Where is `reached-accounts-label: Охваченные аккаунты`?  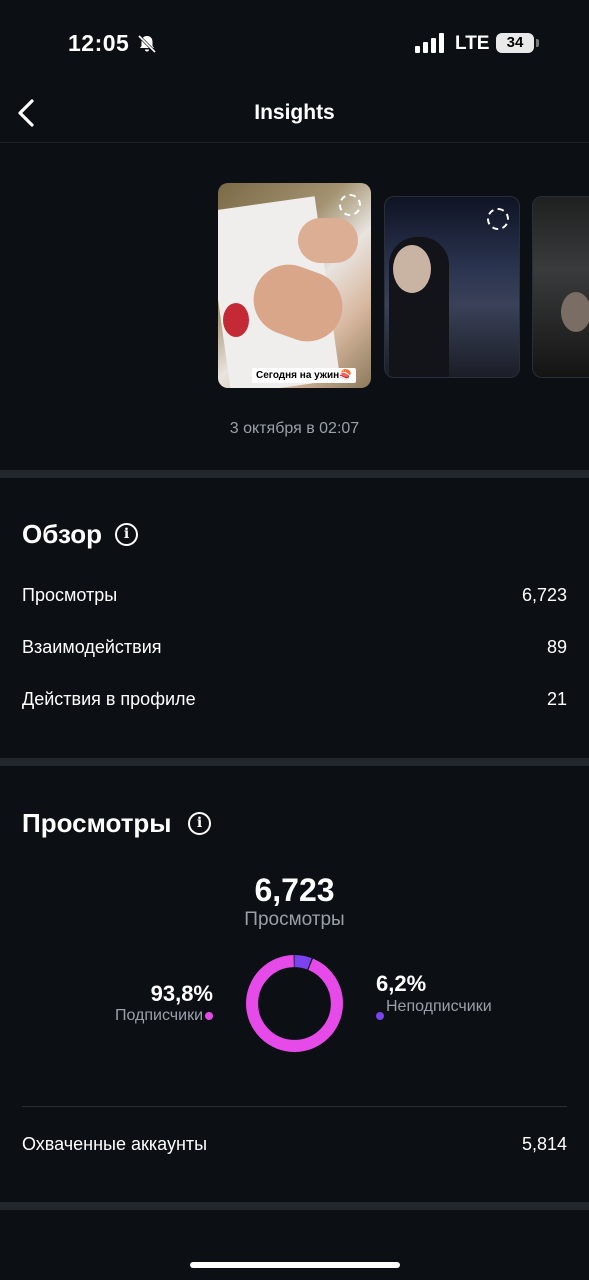 reached-accounts-label: Охваченные аккаунты is located at coordinates (115, 1144).